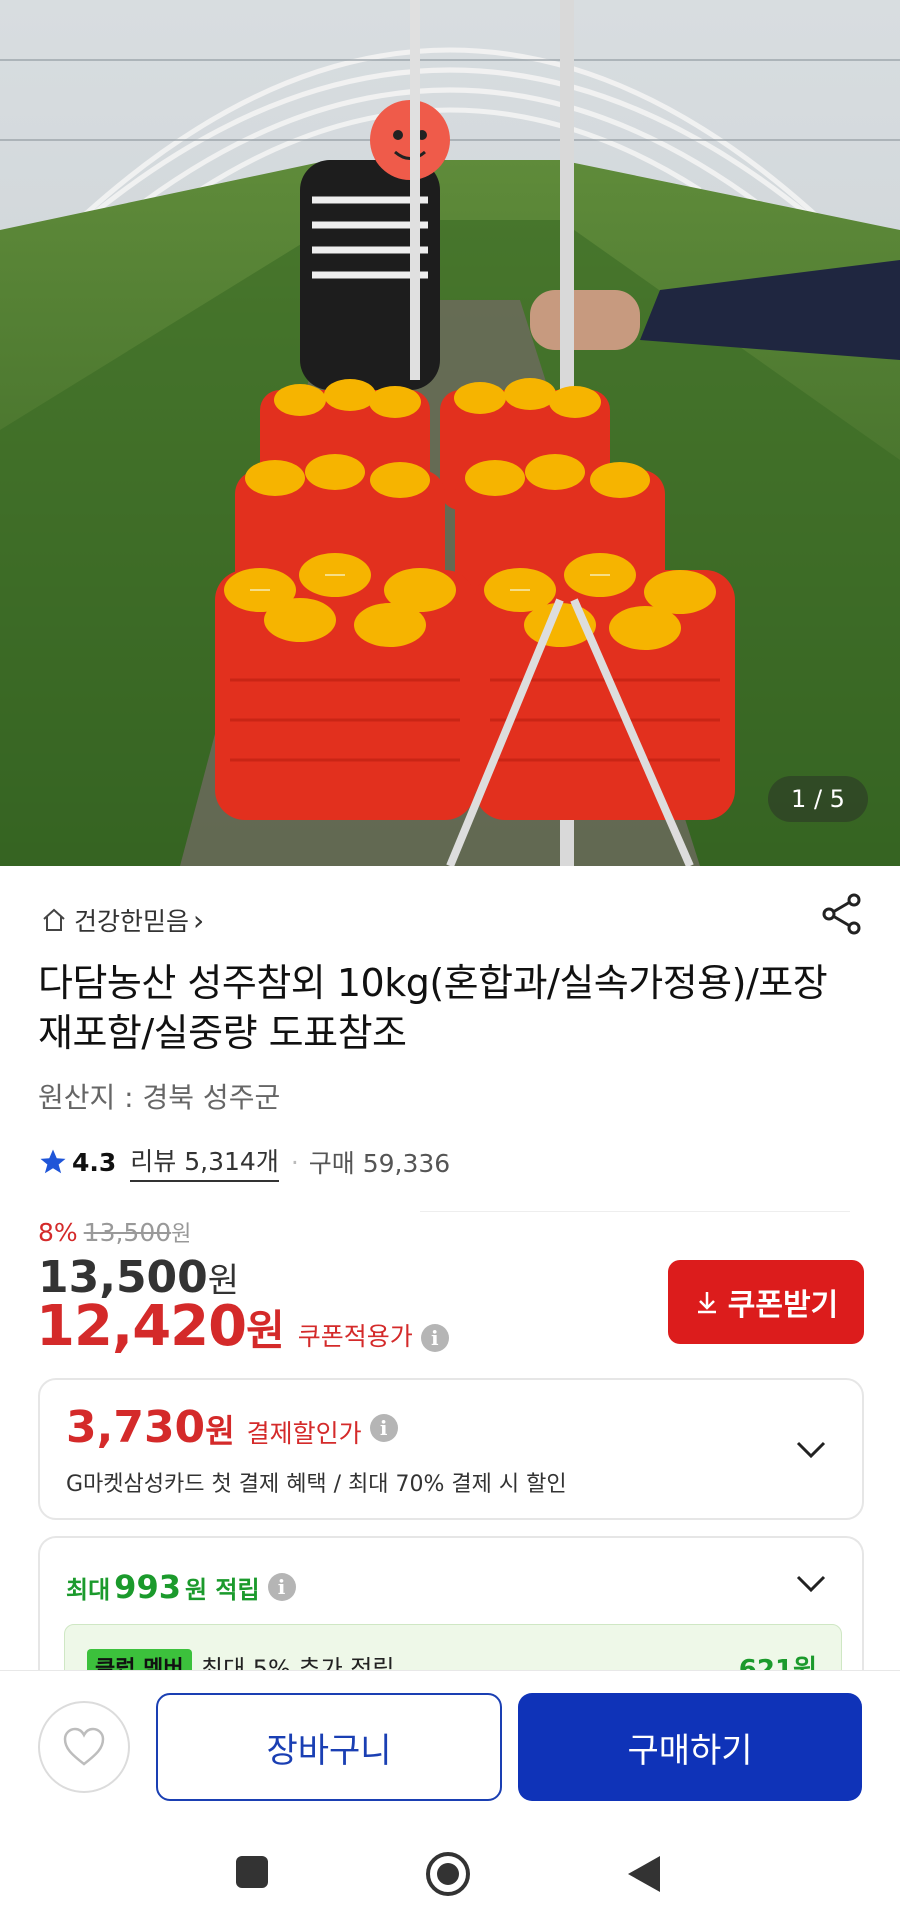  What do you see at coordinates (147, 1587) in the screenshot?
I see `points-amount: 993` at bounding box center [147, 1587].